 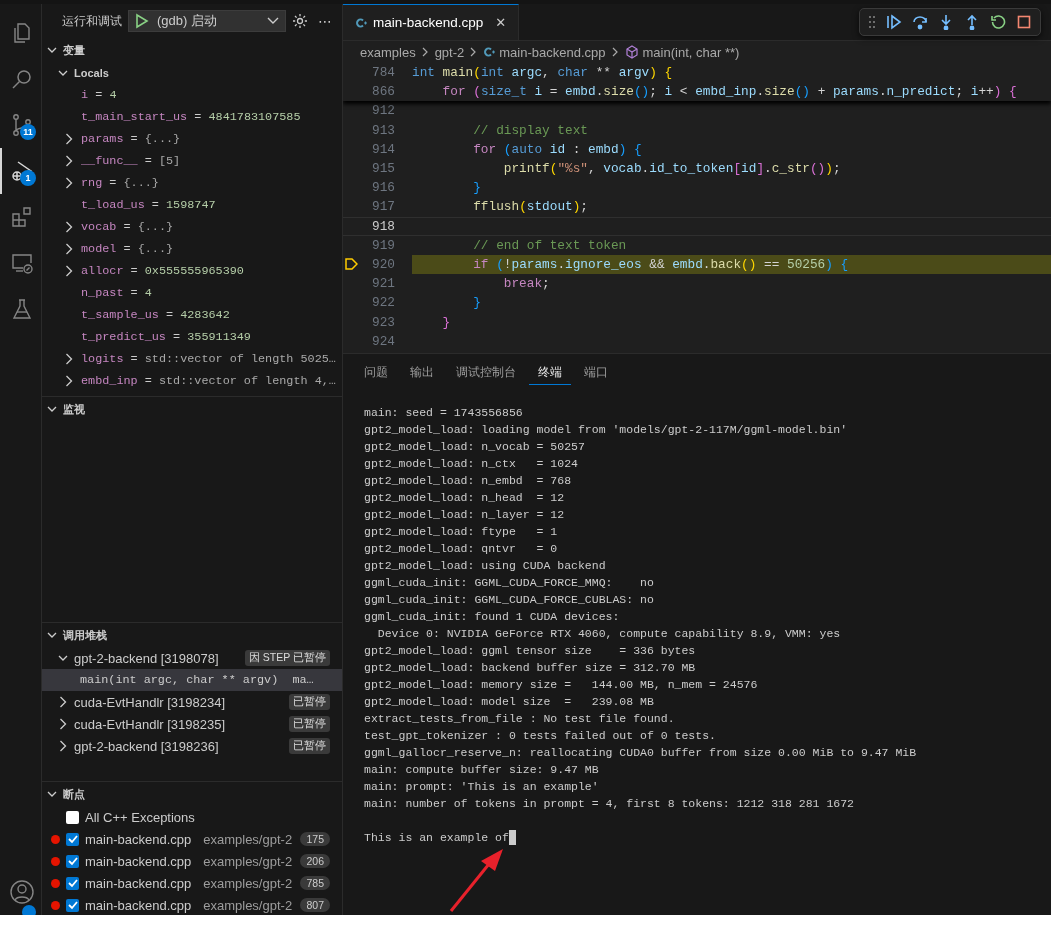 What do you see at coordinates (325, 21) in the screenshot?
I see `more-actions-button: ⋯` at bounding box center [325, 21].